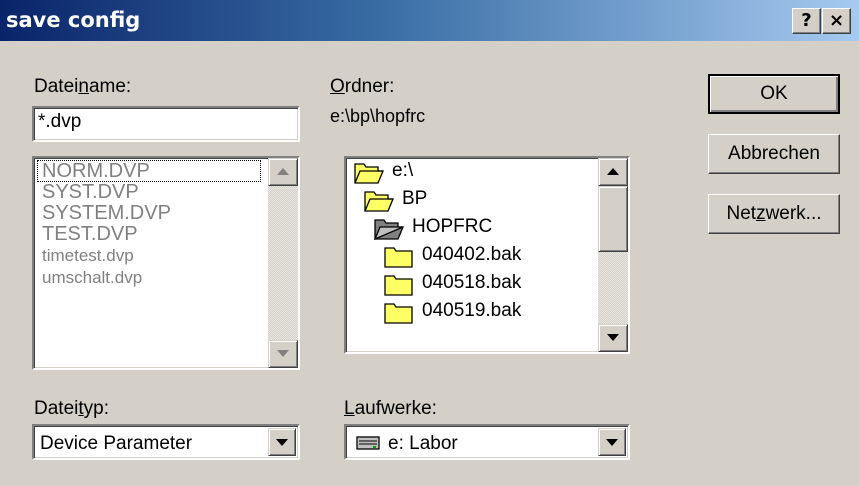 This screenshot has height=486, width=859. I want to click on file-item-norm: NORM.DVP, so click(96, 171).